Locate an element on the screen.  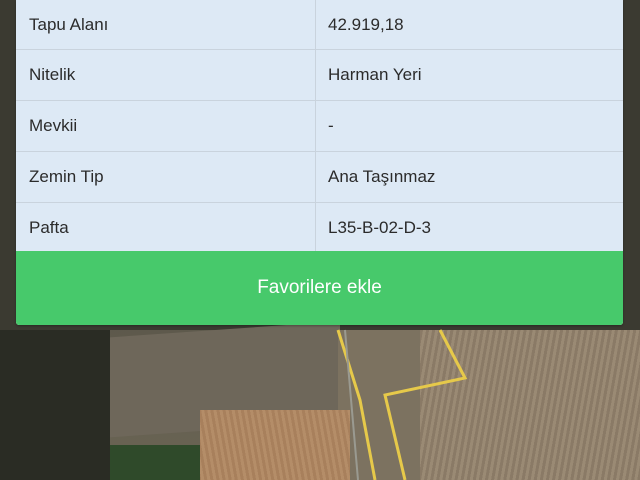
details-row: Tapu Alanı 42.919,18 is located at coordinates (319, 25).